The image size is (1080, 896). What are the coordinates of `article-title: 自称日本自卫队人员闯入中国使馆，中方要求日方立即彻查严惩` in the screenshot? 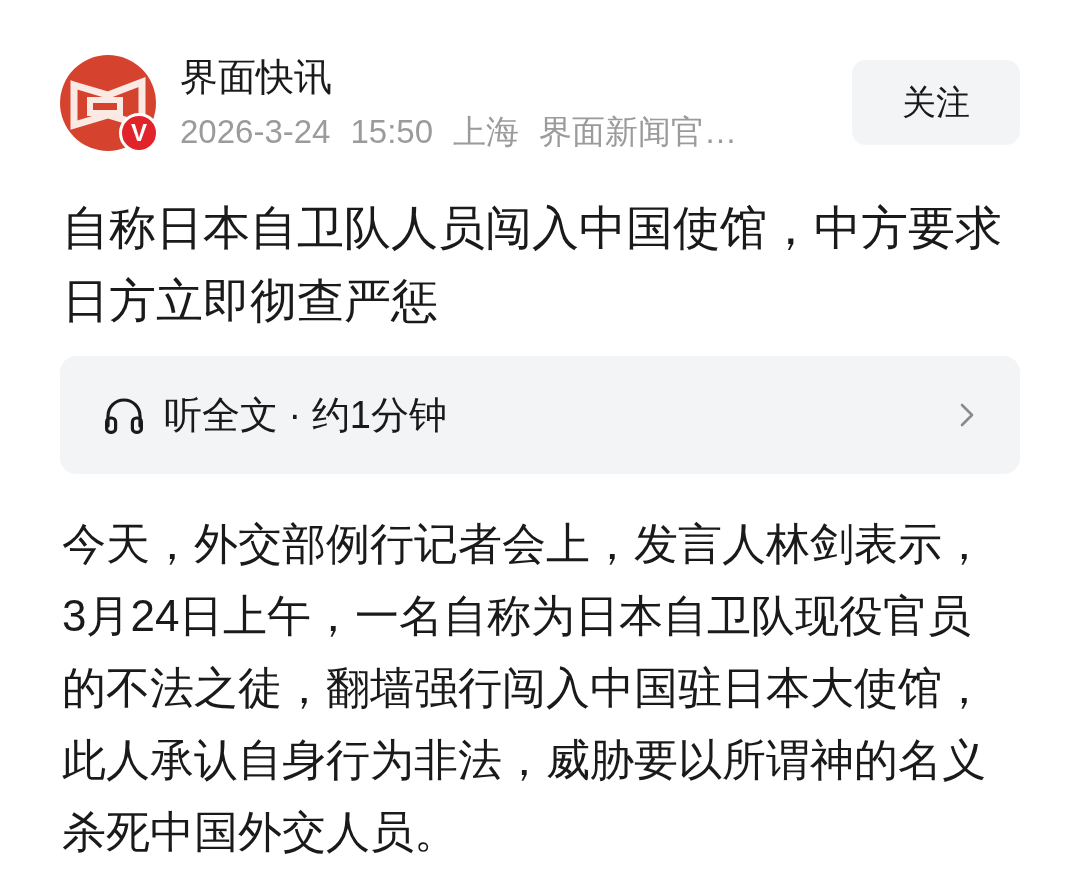 It's located at (532, 264).